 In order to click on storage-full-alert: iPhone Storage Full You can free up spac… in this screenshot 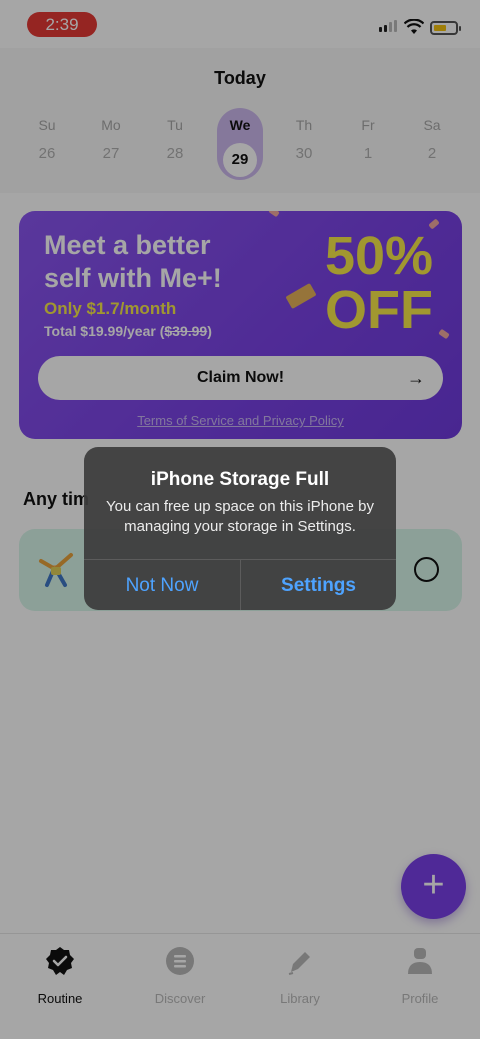, I will do `click(240, 528)`.